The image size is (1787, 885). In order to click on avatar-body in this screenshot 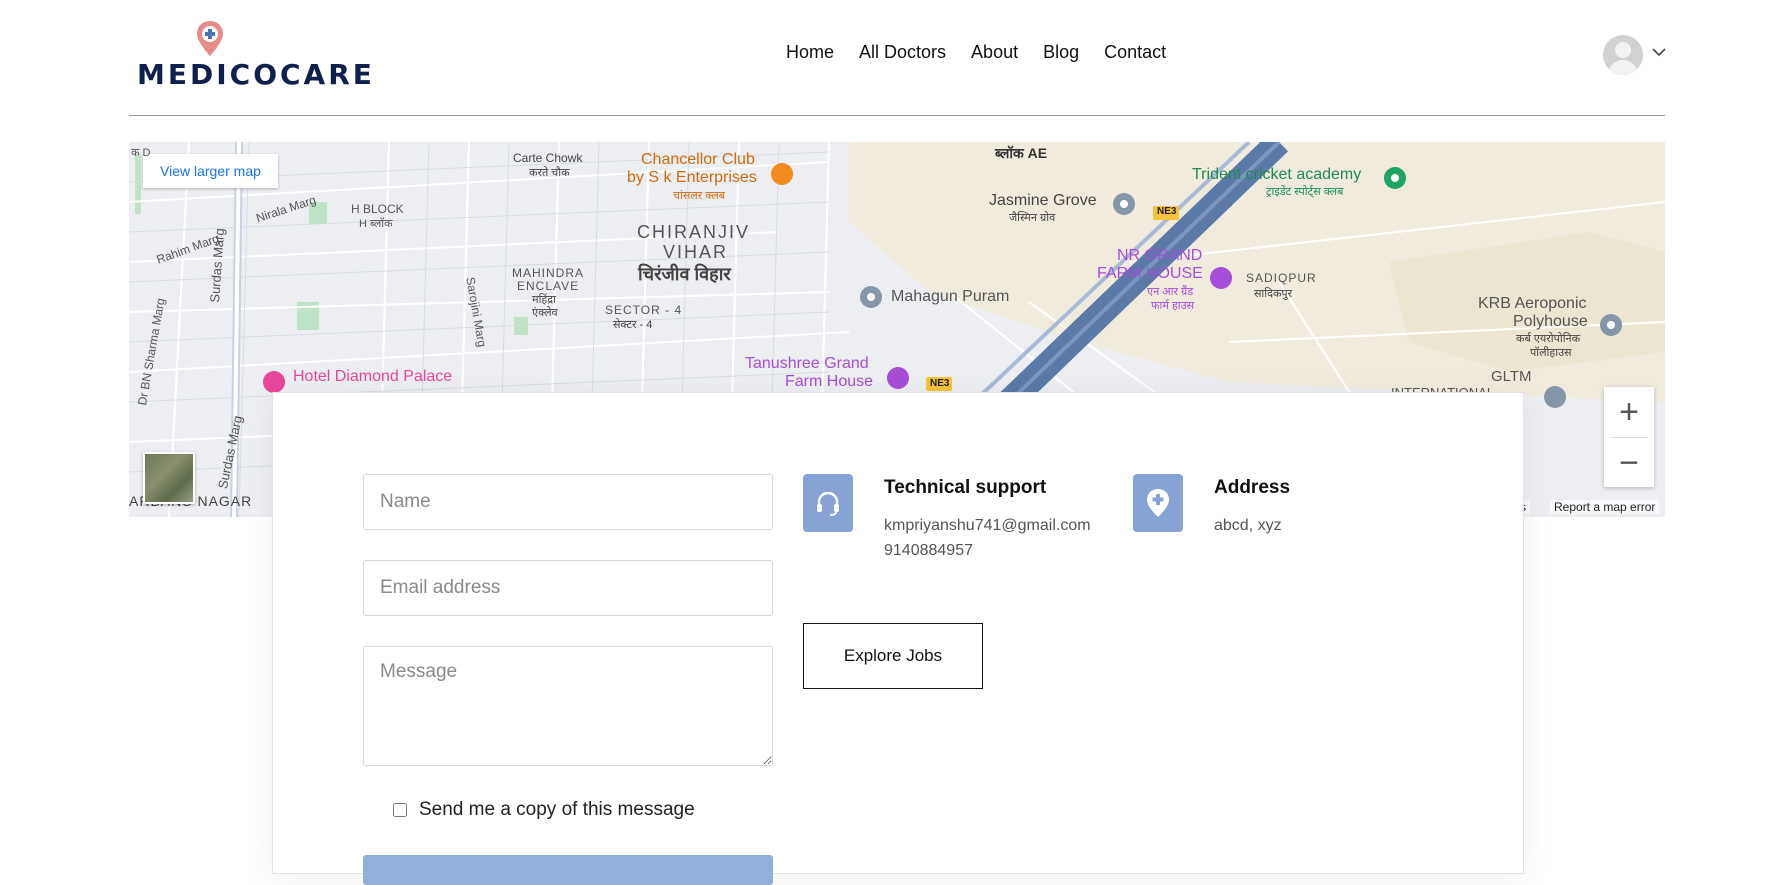, I will do `click(1623, 67)`.